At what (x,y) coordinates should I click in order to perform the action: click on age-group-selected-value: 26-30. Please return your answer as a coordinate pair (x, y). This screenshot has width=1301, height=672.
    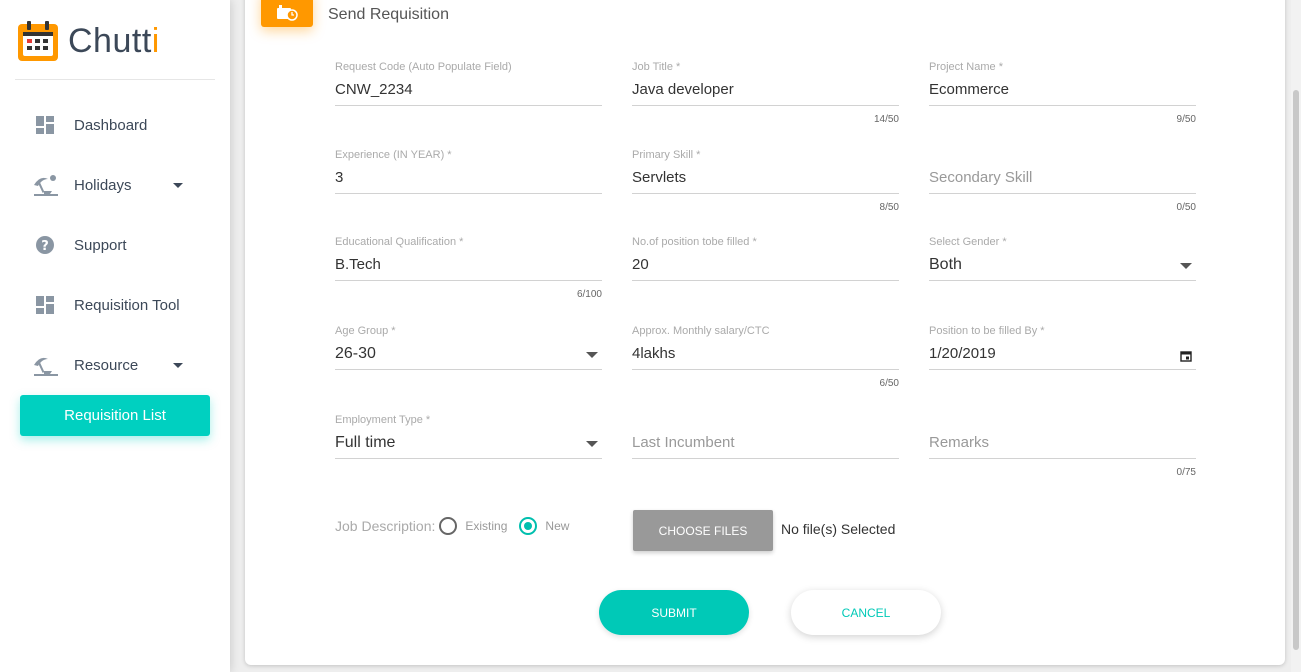
    Looking at the image, I should click on (355, 353).